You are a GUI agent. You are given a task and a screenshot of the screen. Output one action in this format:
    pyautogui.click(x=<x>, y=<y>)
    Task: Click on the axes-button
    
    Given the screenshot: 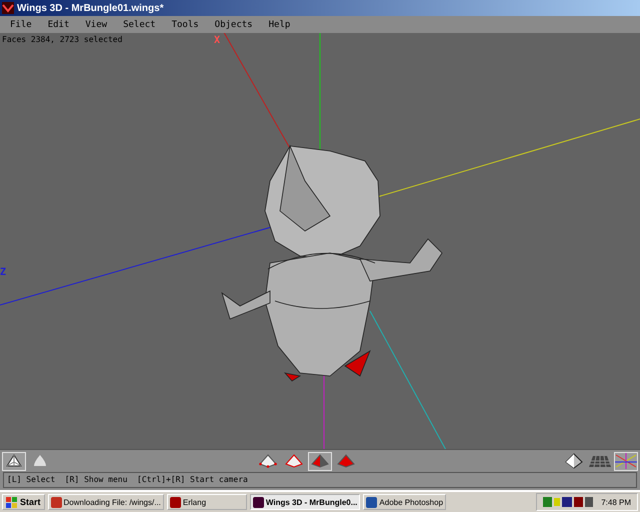 What is the action you would take?
    pyautogui.click(x=626, y=461)
    